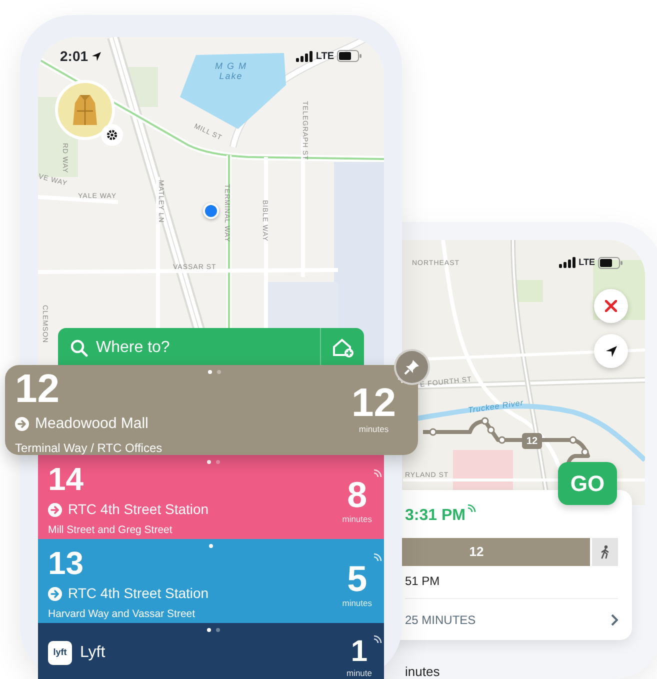 This screenshot has width=657, height=679. I want to click on arrival-time: 3:31 PM, so click(435, 516).